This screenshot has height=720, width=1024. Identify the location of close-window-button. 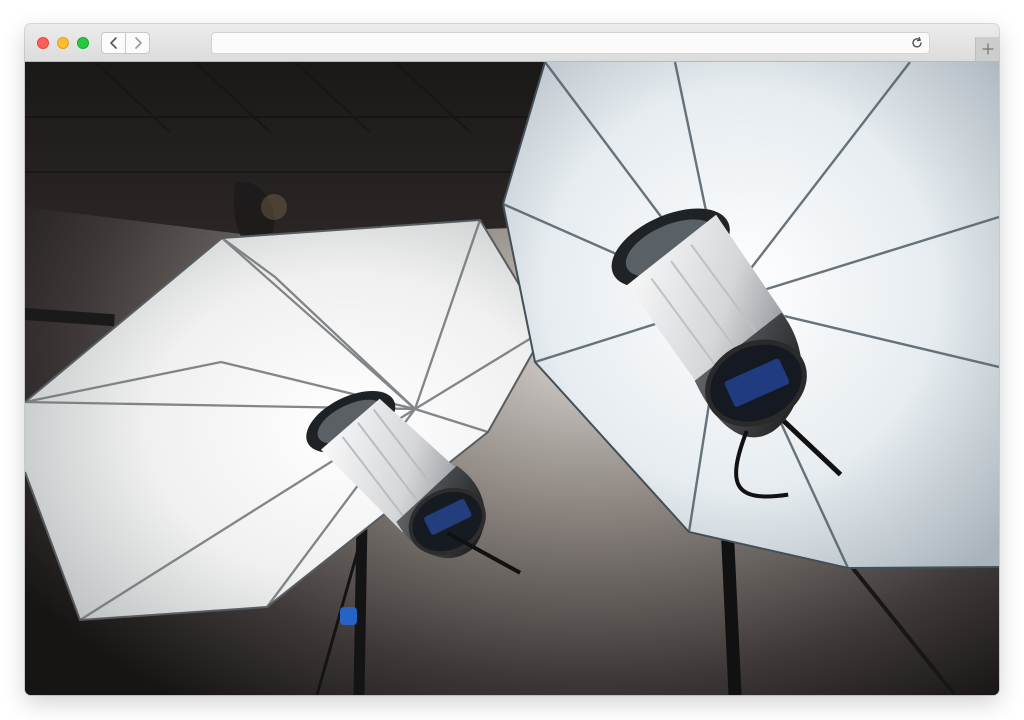
(43, 43).